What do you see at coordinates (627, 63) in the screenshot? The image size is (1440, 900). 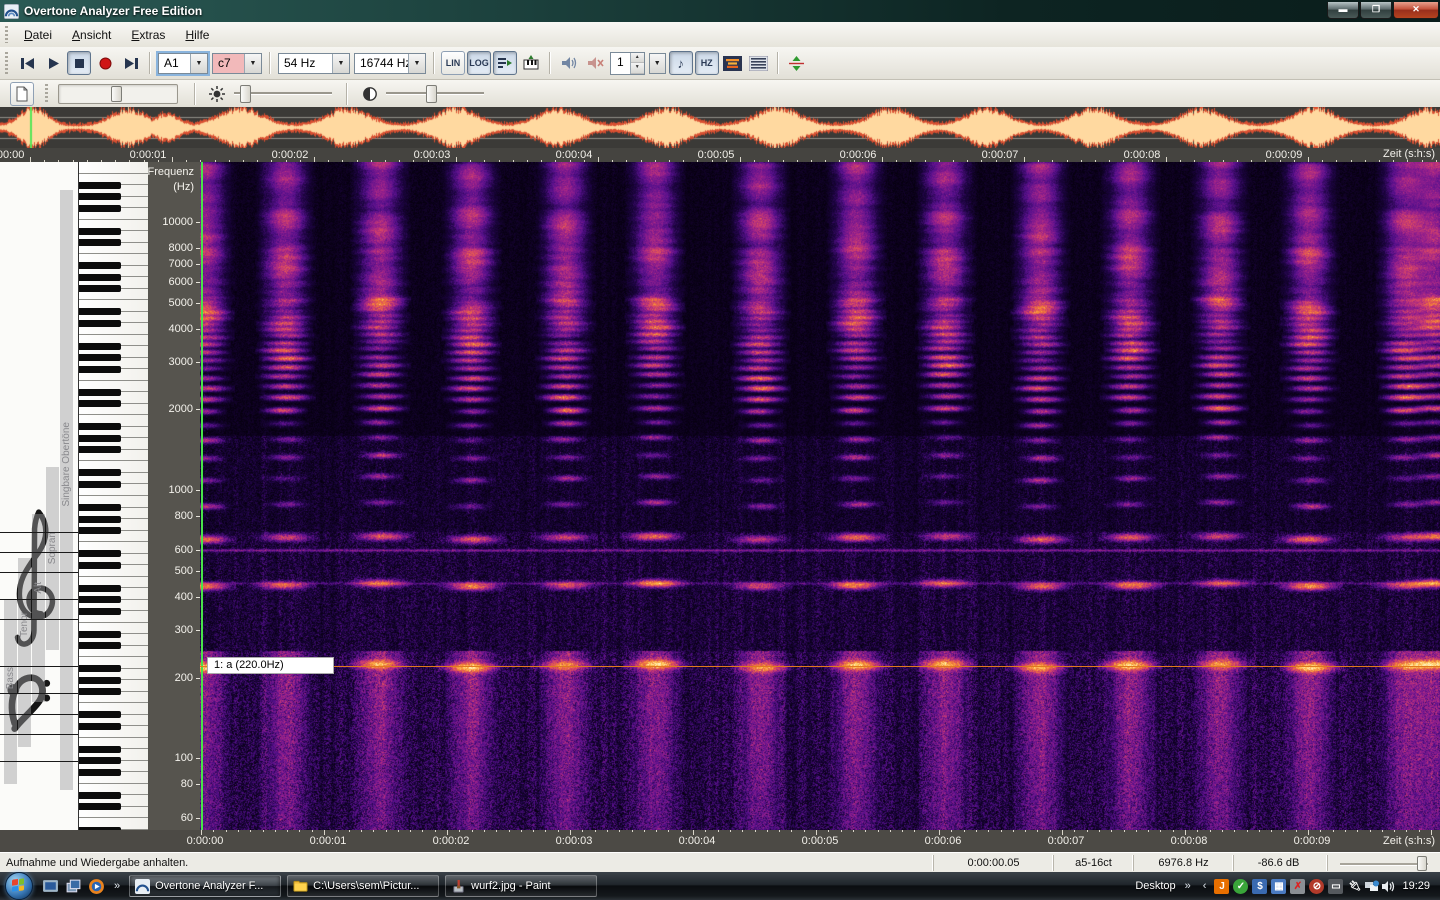 I see `harmonic-spinner: 1 ▲ ▼` at bounding box center [627, 63].